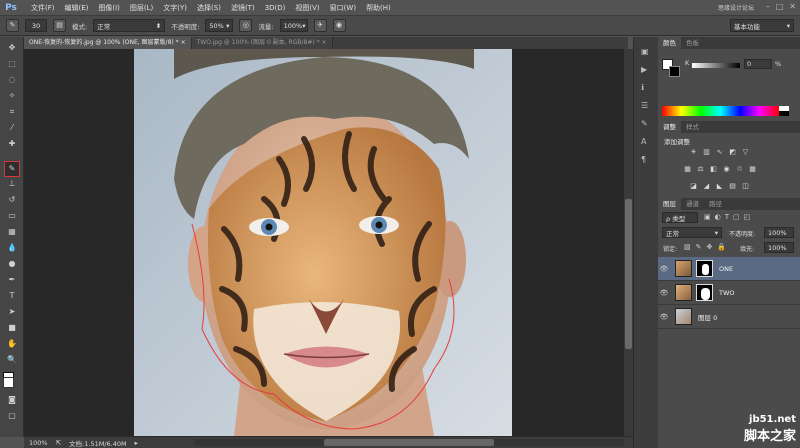  What do you see at coordinates (108, 43) in the screenshot?
I see `tab-one: ONE-恢复的-恢复的.jpg @ 100% (ONE, 图层蒙版/8) * ×` at bounding box center [108, 43].